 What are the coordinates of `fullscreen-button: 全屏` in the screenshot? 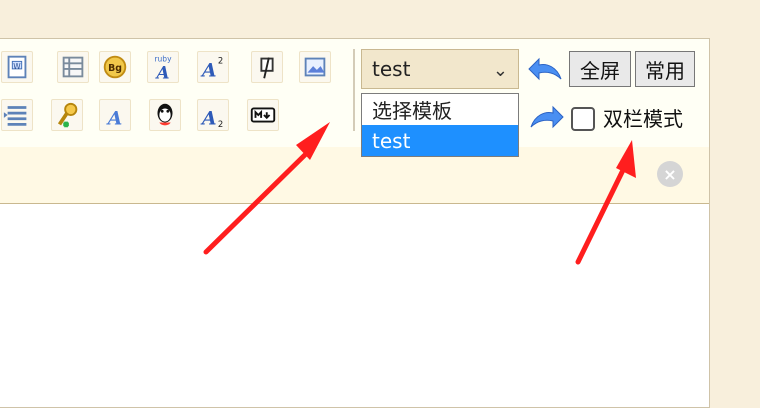 It's located at (600, 69).